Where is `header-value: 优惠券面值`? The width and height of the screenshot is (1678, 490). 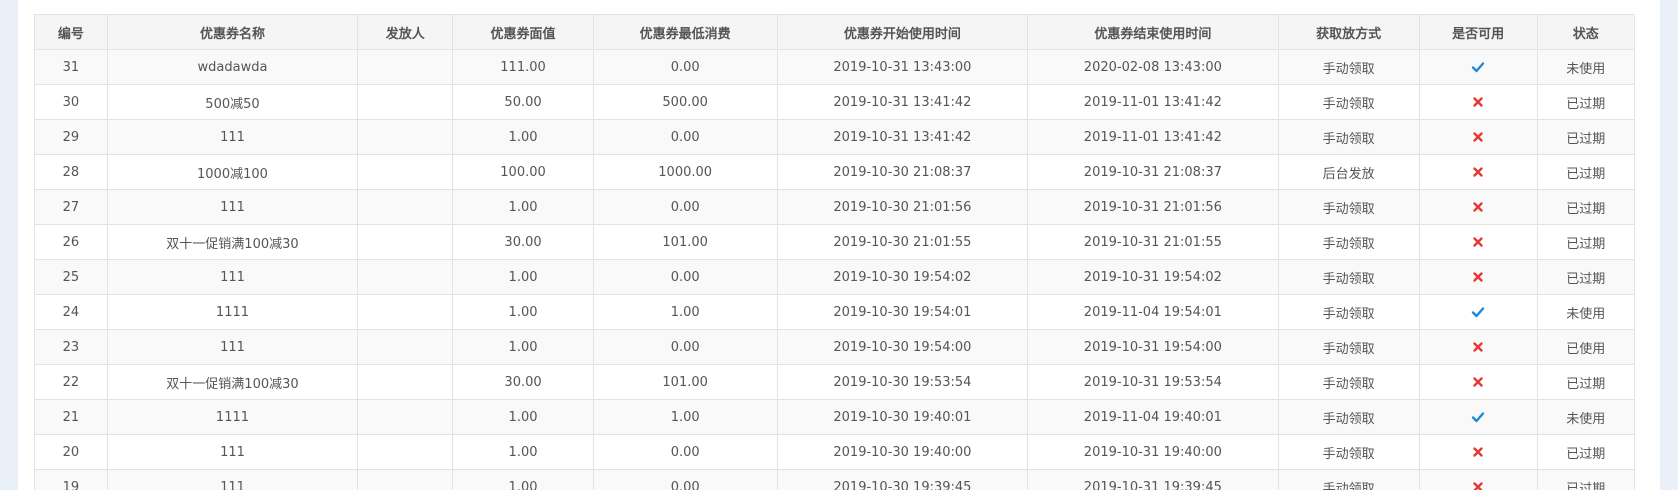 header-value: 优惠券面值 is located at coordinates (523, 32).